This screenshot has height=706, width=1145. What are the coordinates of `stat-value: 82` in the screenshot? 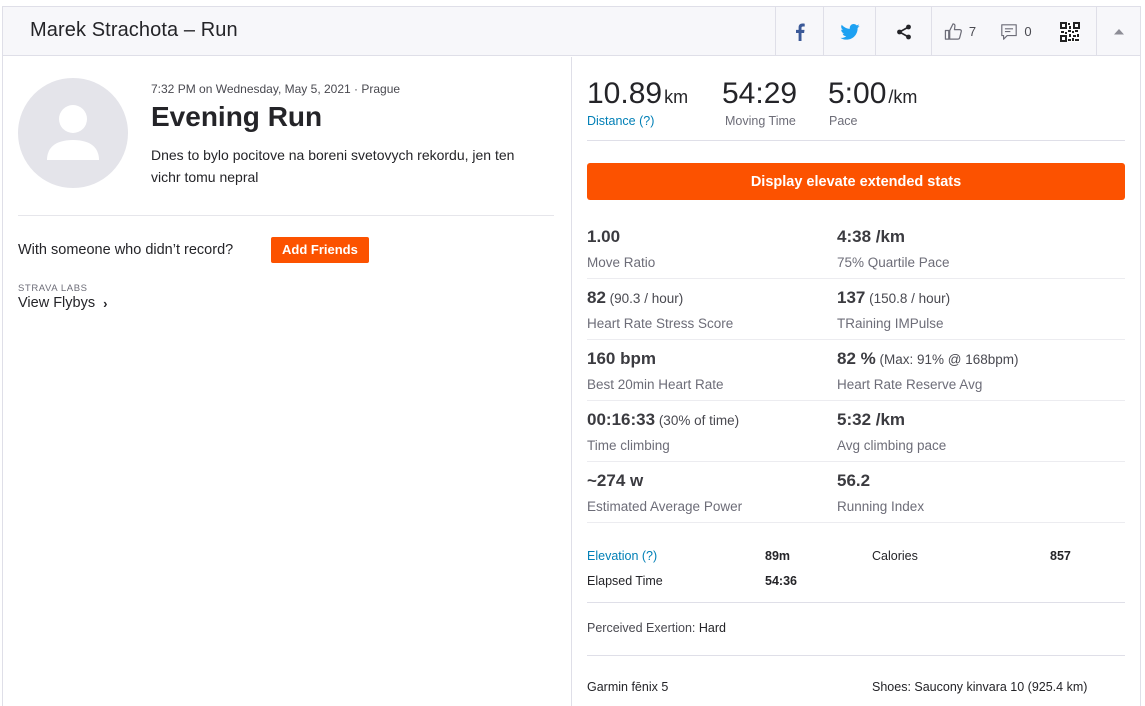 It's located at (596, 297).